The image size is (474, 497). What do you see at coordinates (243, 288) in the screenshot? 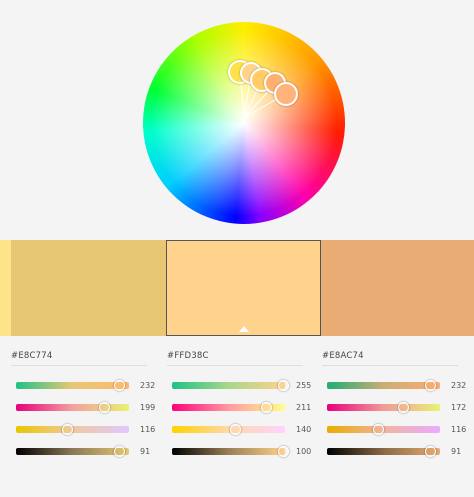
I see `swatch-2-selected` at bounding box center [243, 288].